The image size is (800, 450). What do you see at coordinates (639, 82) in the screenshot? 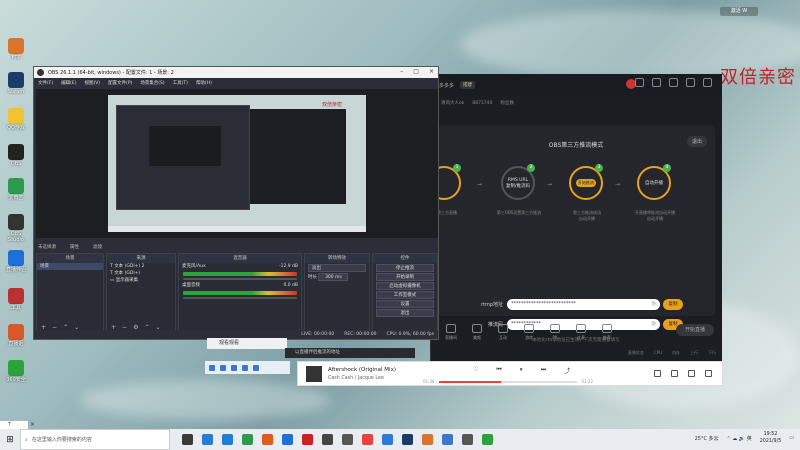
I see `shield-icon` at bounding box center [639, 82].